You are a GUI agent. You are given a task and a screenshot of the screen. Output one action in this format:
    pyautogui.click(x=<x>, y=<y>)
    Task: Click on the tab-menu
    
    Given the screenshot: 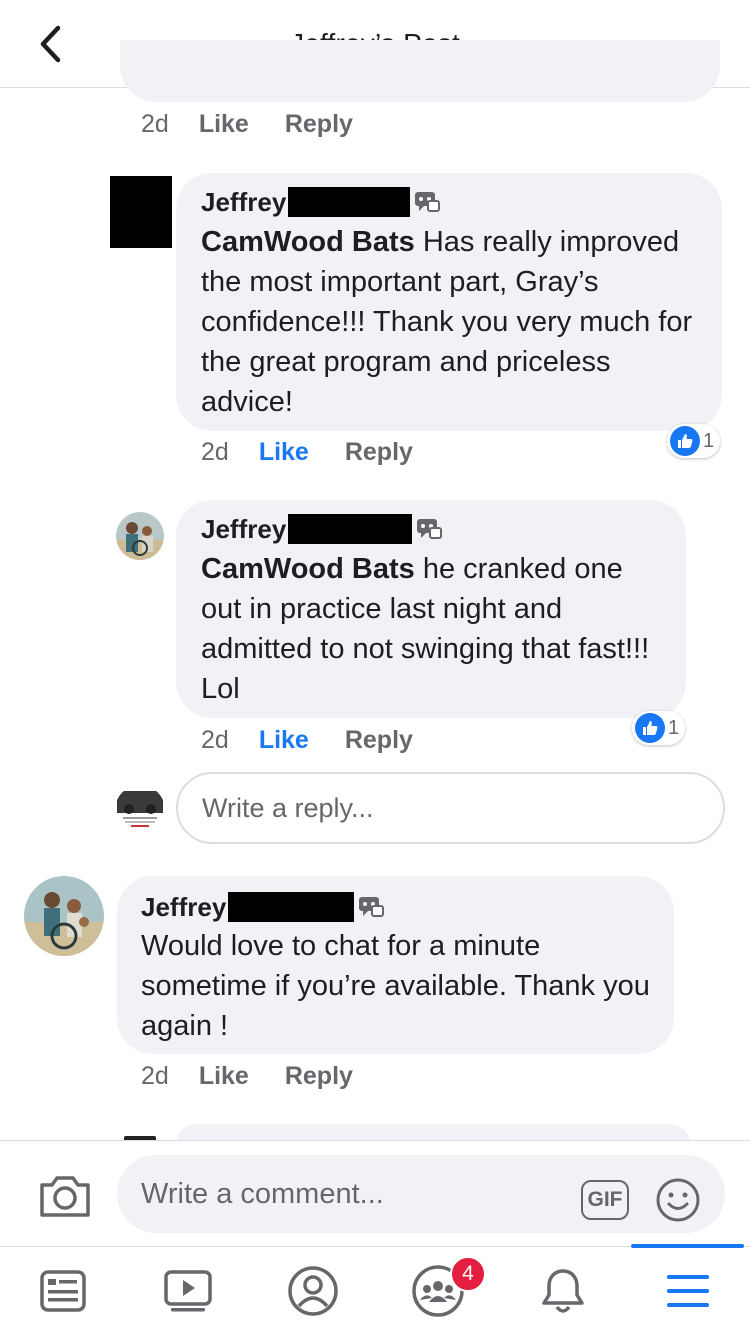 What is the action you would take?
    pyautogui.click(x=687, y=1290)
    